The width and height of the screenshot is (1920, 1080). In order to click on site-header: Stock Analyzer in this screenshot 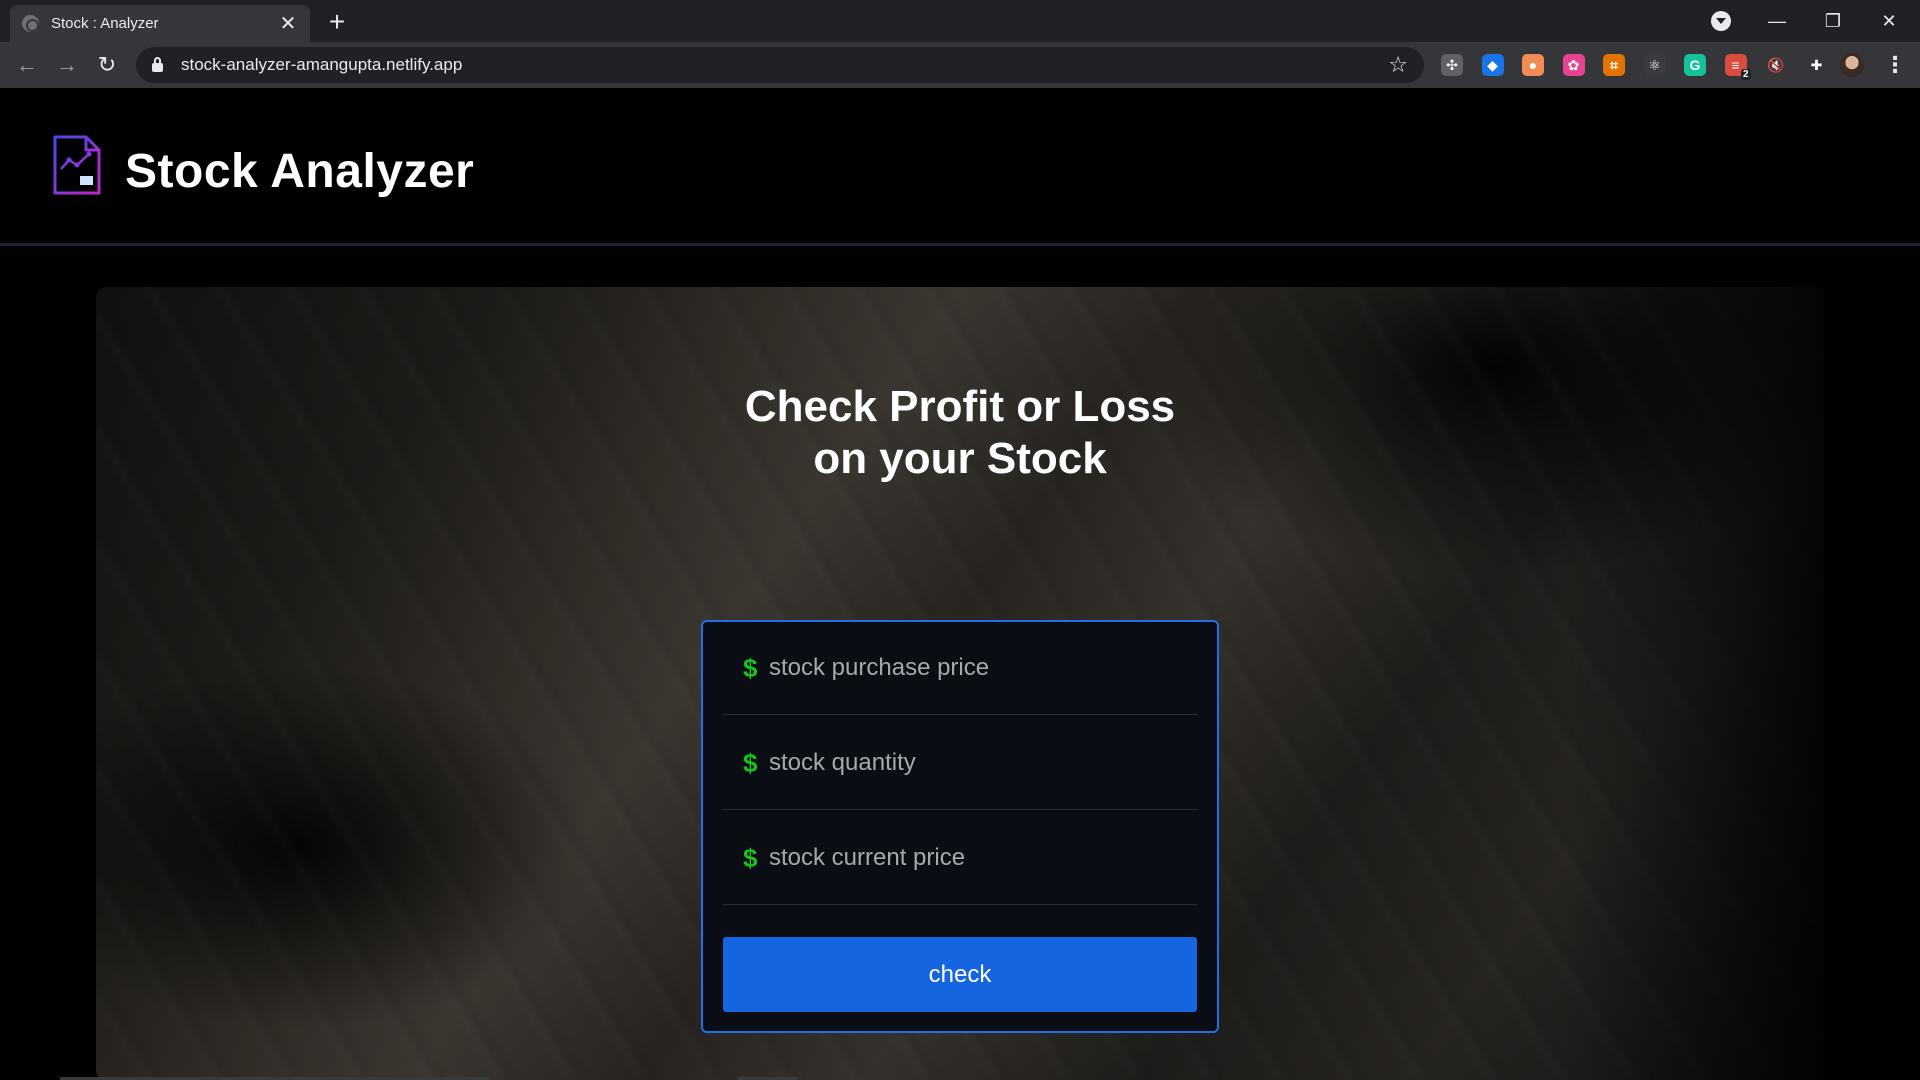, I will do `click(960, 167)`.